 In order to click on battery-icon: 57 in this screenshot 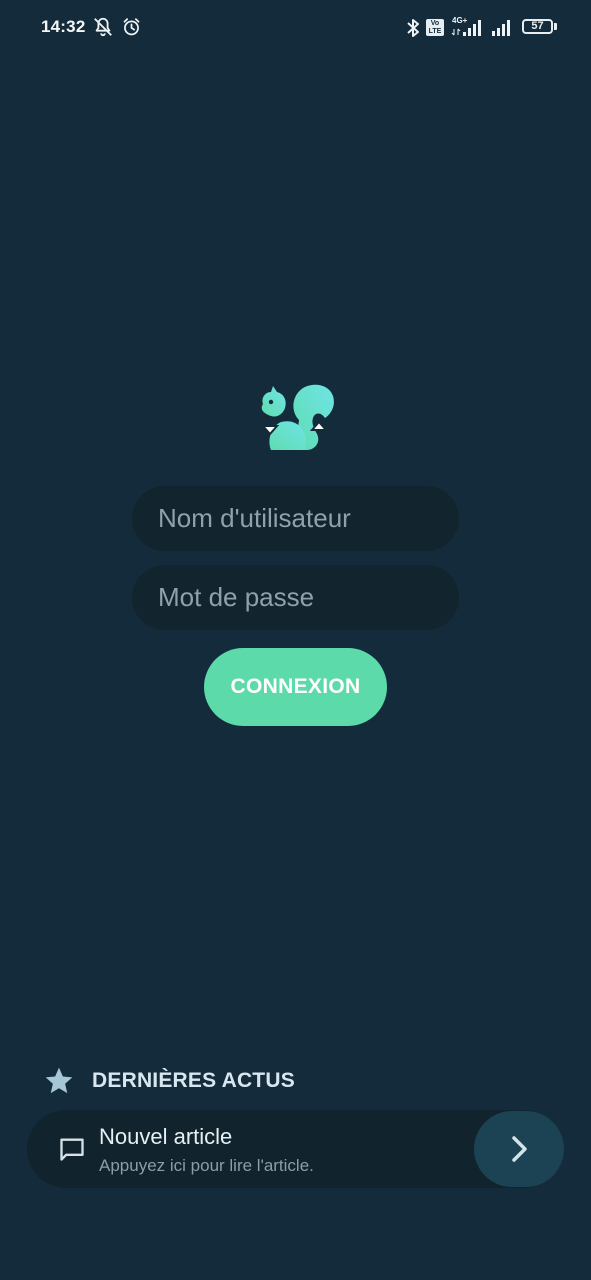, I will do `click(537, 26)`.